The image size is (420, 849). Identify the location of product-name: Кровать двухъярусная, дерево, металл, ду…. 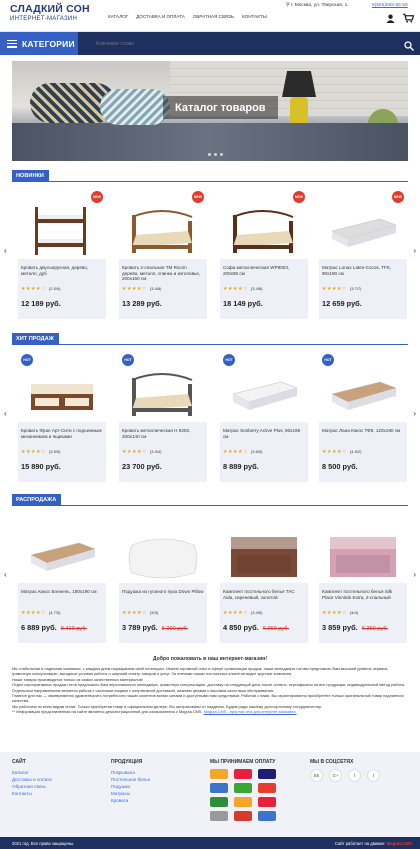
(62, 273).